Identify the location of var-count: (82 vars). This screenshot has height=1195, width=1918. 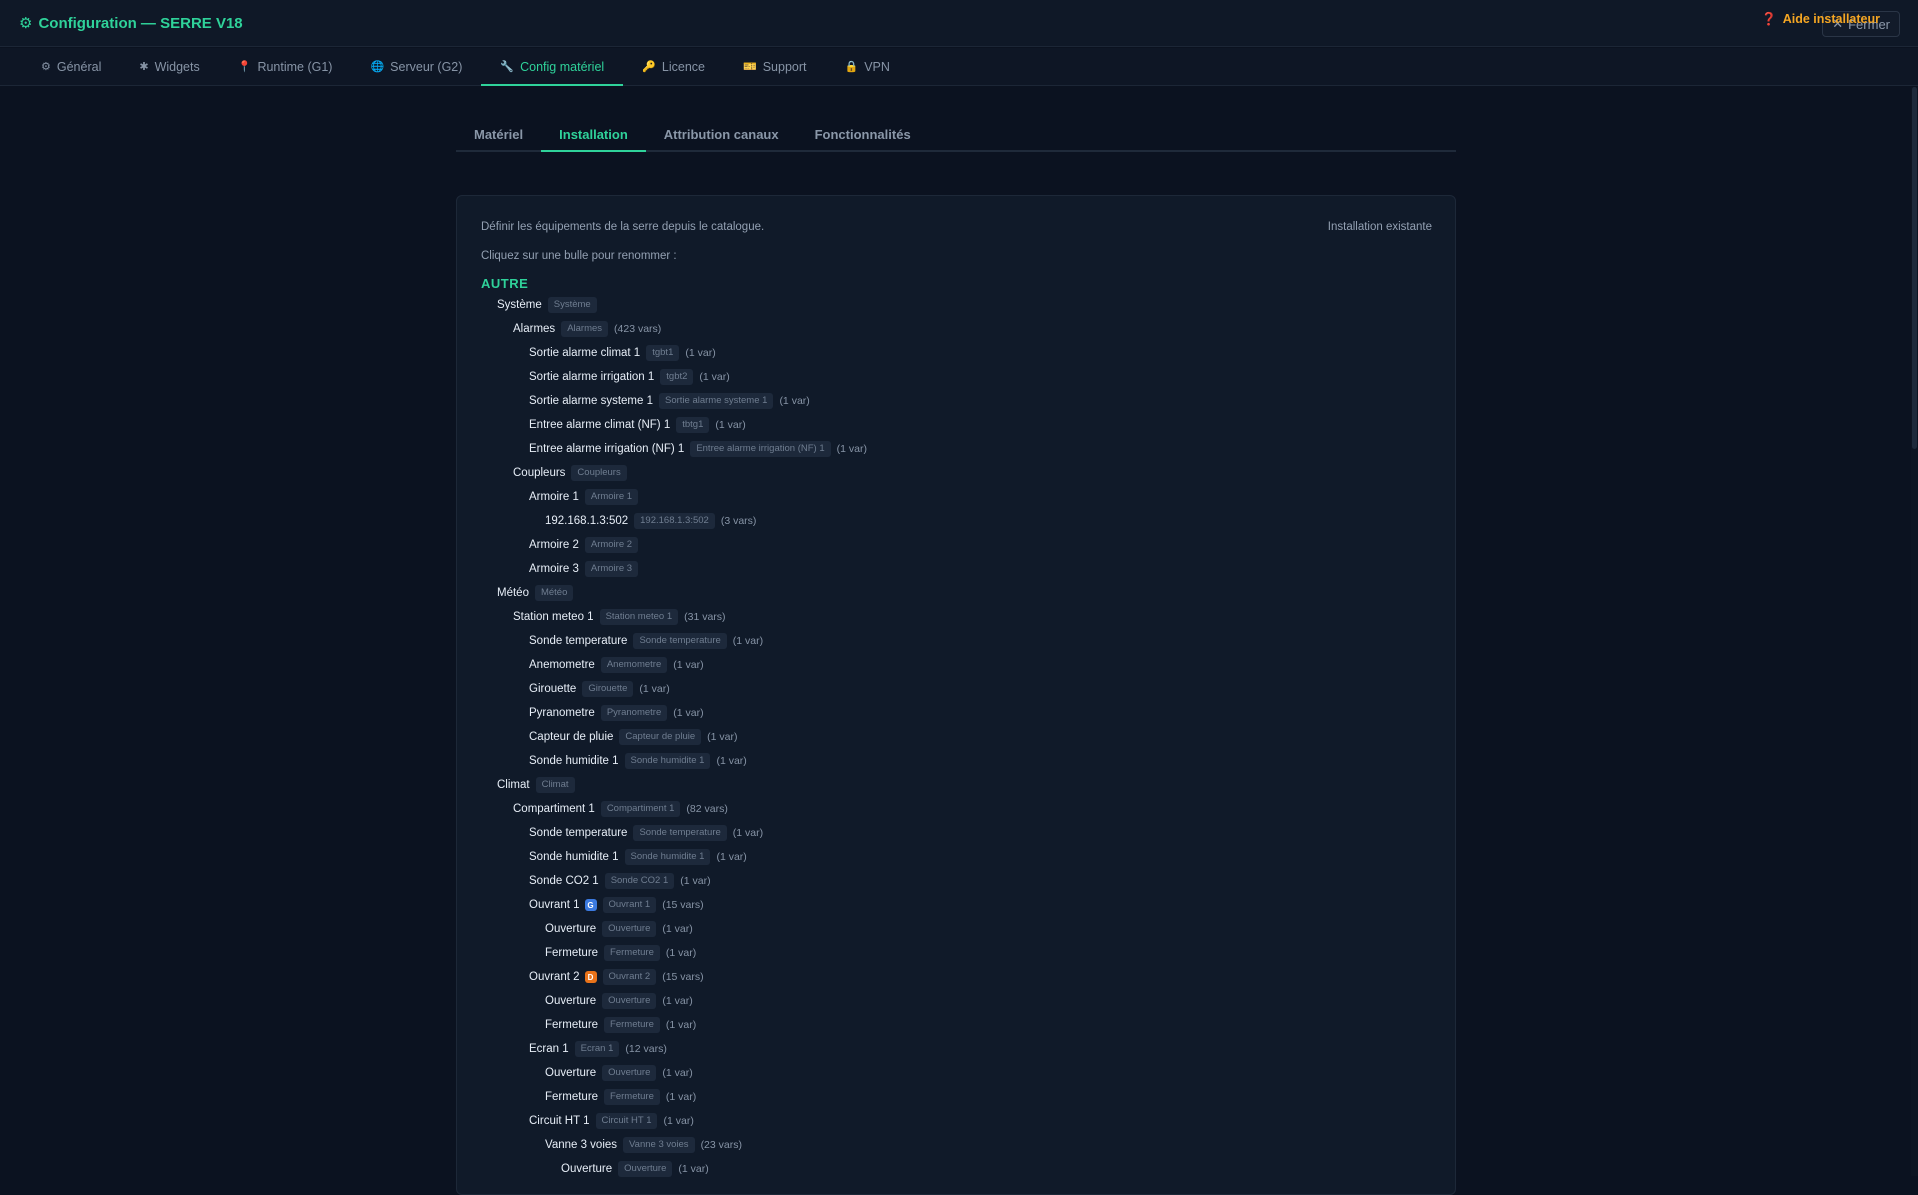
(707, 809).